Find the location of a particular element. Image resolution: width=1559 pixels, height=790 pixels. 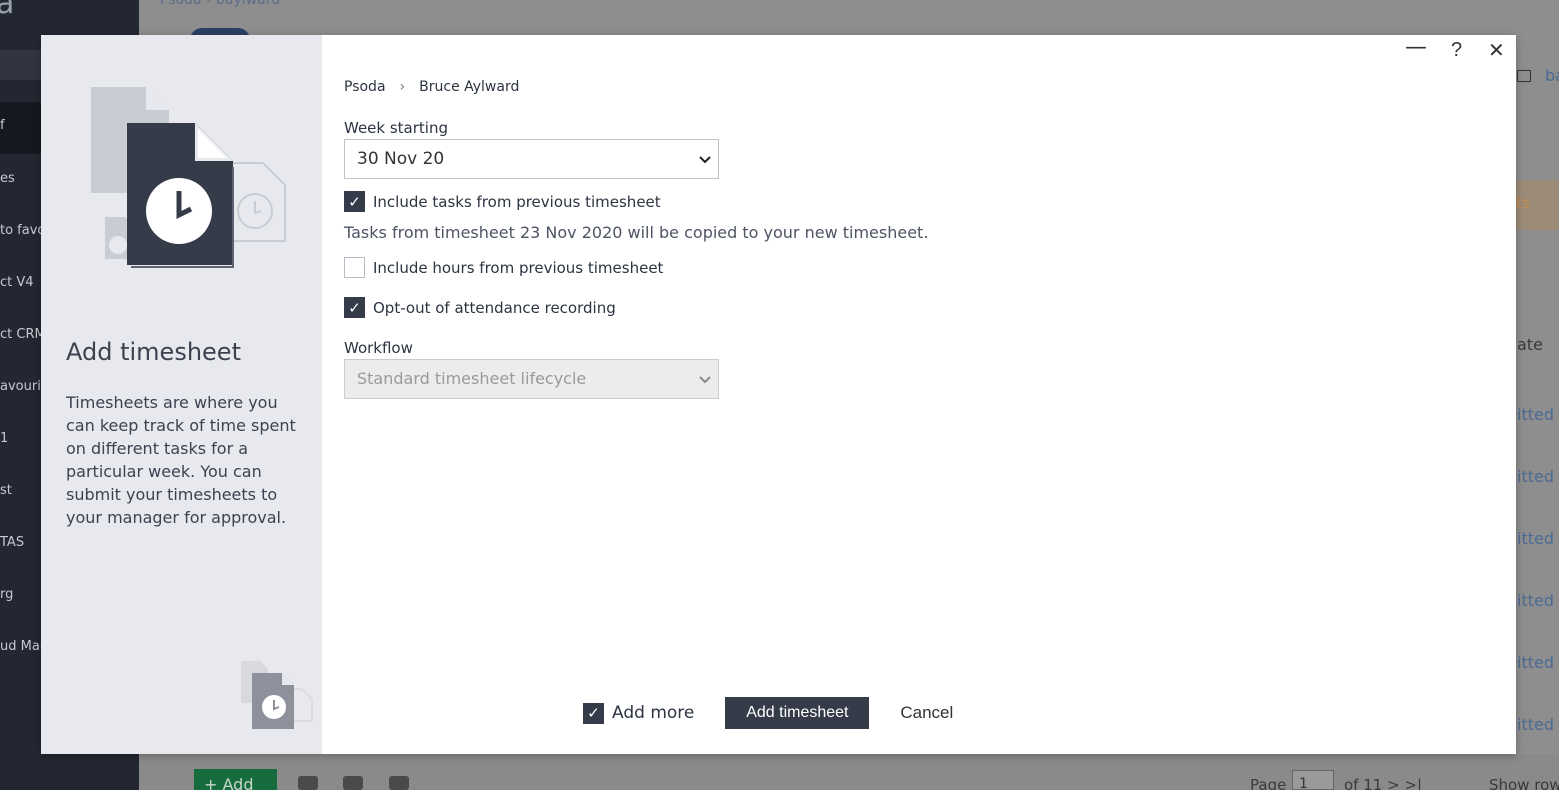

bg-column-header: ate is located at coordinates (1530, 344).